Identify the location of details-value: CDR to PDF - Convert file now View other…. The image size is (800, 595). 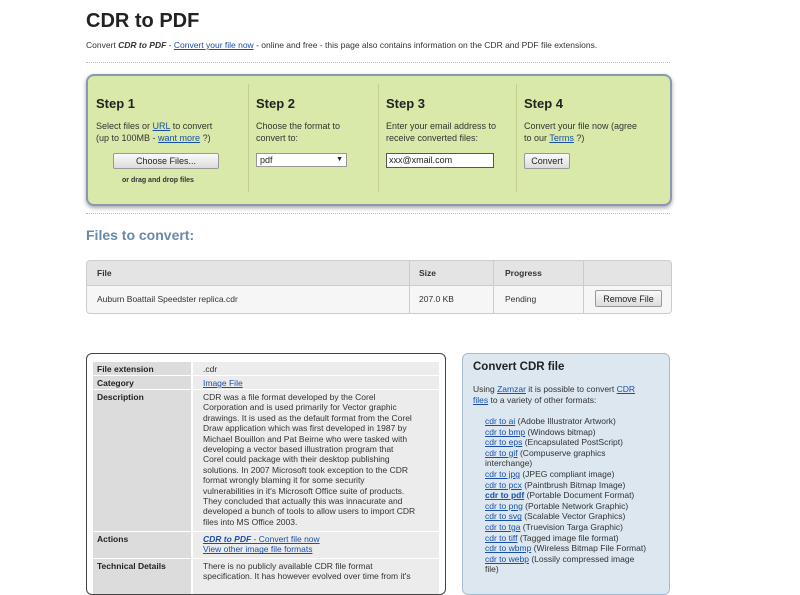
(316, 545).